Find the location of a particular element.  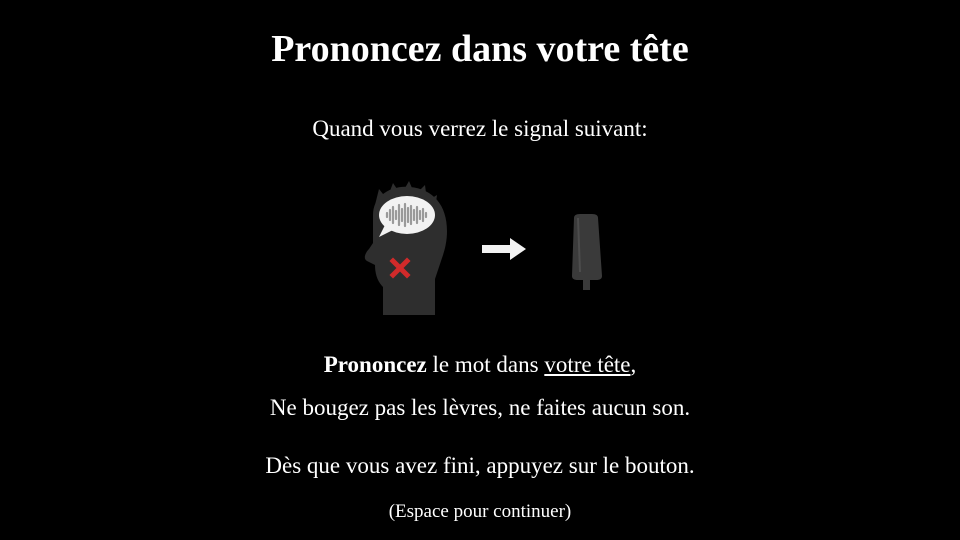

instruction-line-1: Prononcez le mot dans votre tête, is located at coordinates (480, 365).